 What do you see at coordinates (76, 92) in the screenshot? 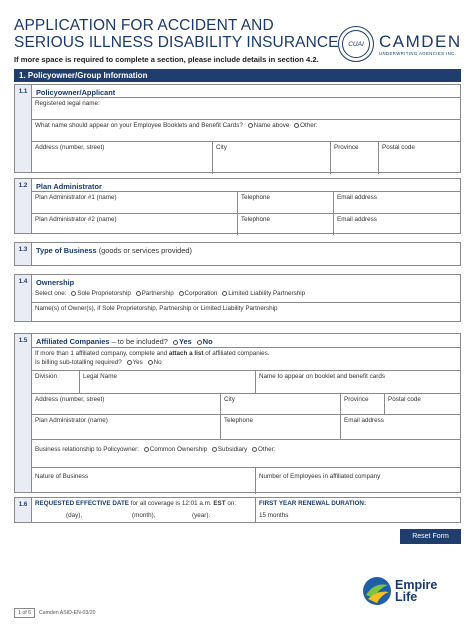
I see `section-heading: Policyowner/Applicant` at bounding box center [76, 92].